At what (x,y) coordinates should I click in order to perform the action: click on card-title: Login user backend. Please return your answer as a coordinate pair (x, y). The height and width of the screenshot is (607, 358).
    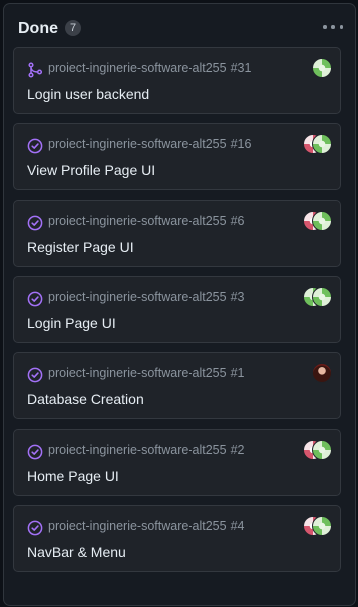
    Looking at the image, I should click on (88, 94).